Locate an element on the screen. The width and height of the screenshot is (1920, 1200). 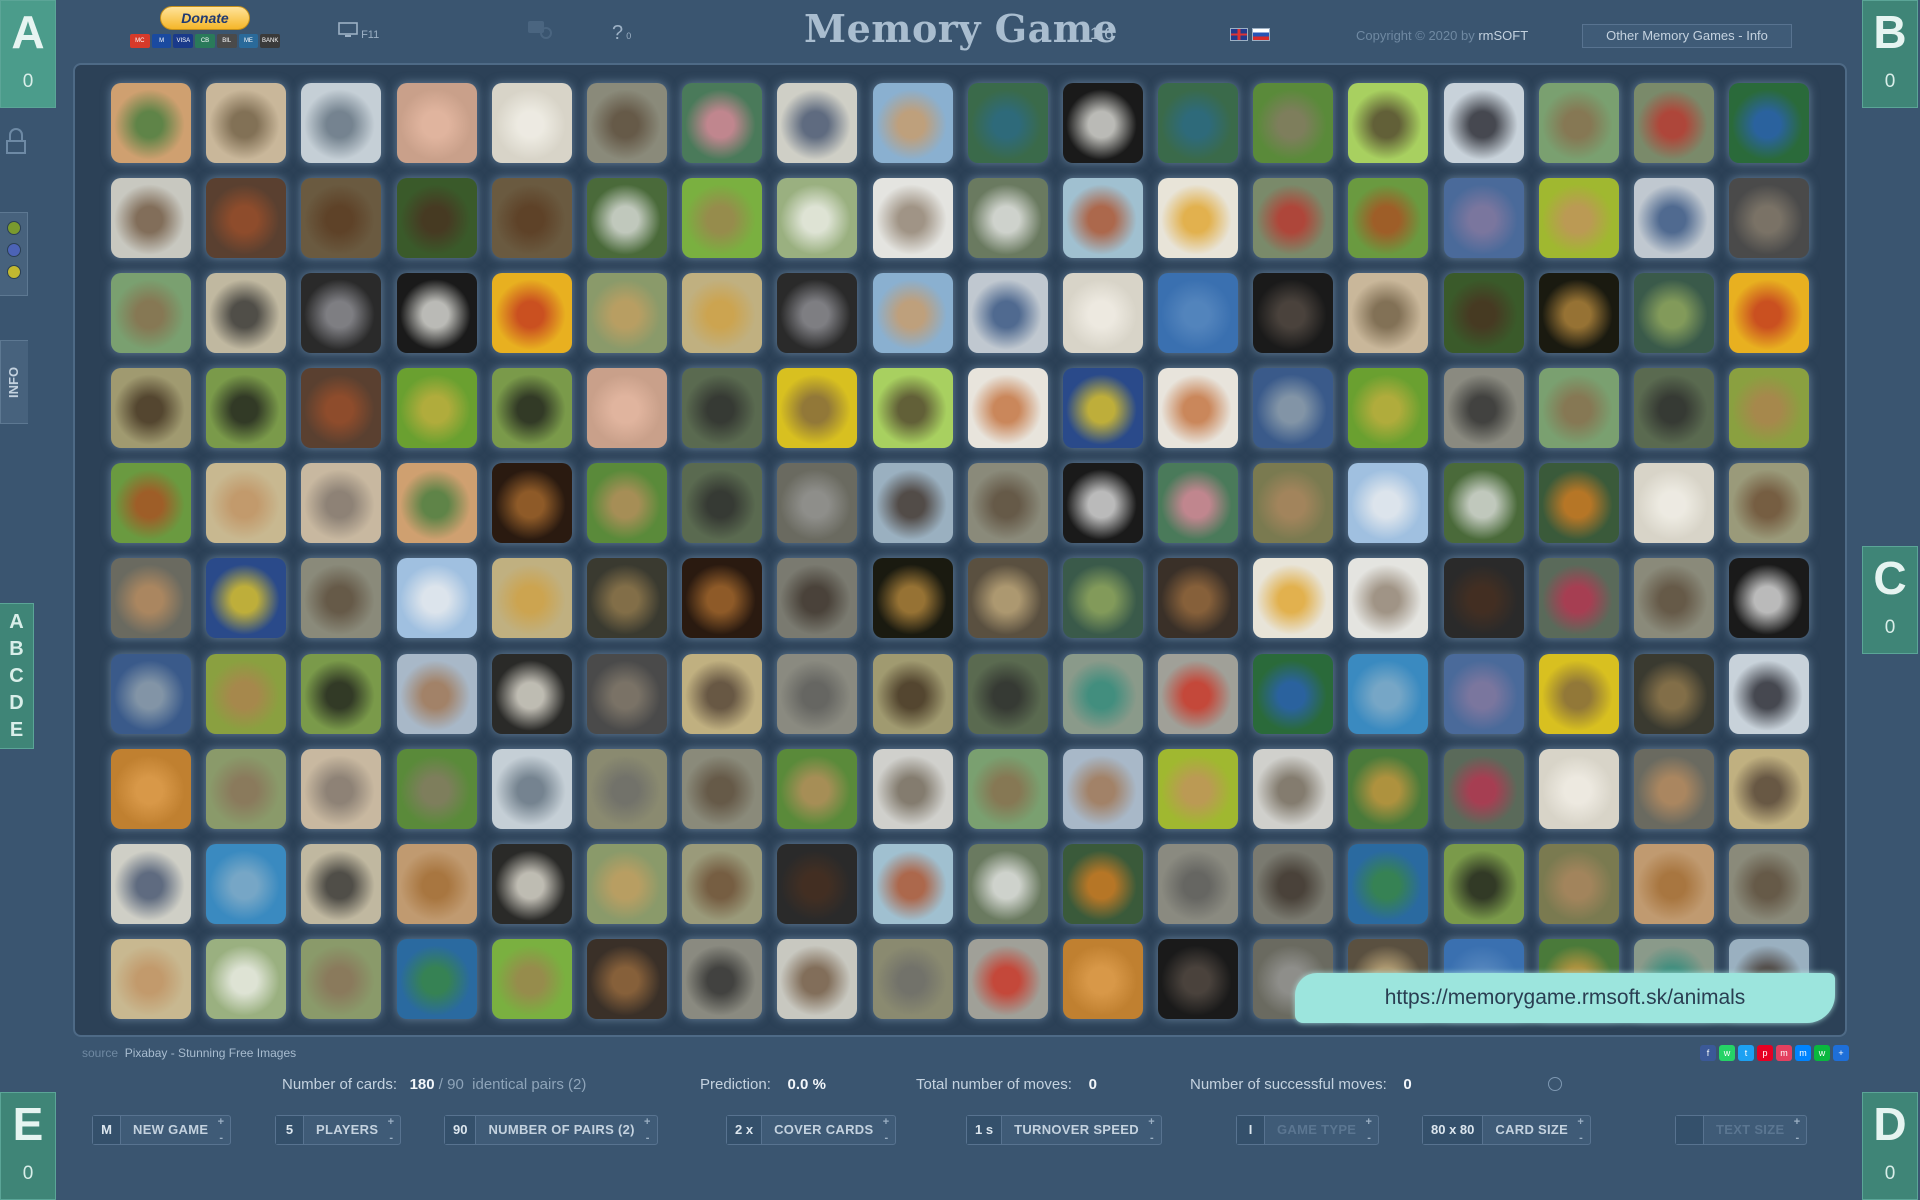
control-value: M is located at coordinates (107, 1130).